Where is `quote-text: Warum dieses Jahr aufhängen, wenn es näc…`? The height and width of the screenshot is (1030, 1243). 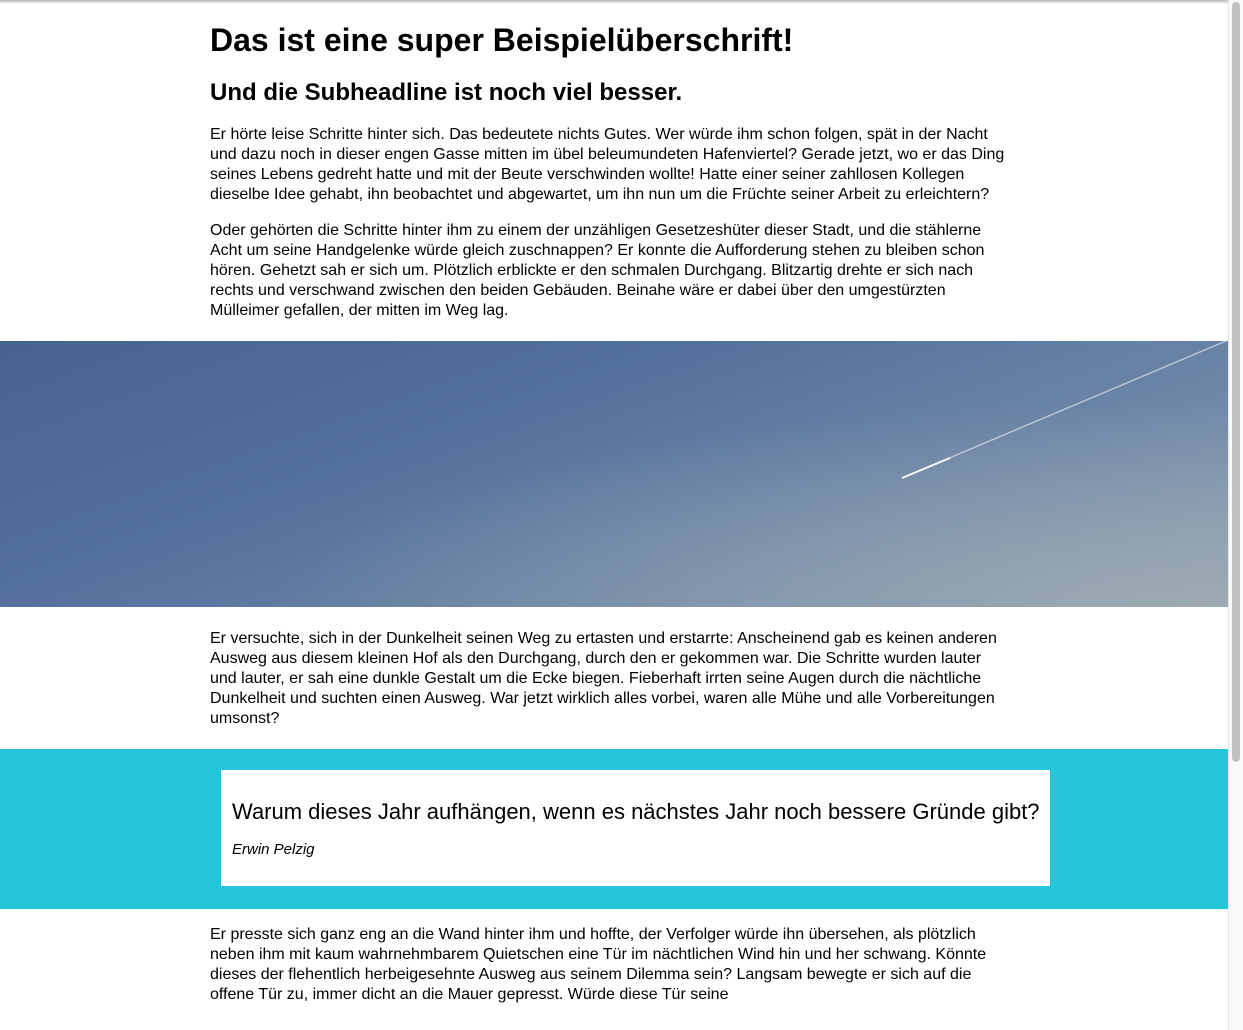 quote-text: Warum dieses Jahr aufhängen, wenn es näc… is located at coordinates (636, 811).